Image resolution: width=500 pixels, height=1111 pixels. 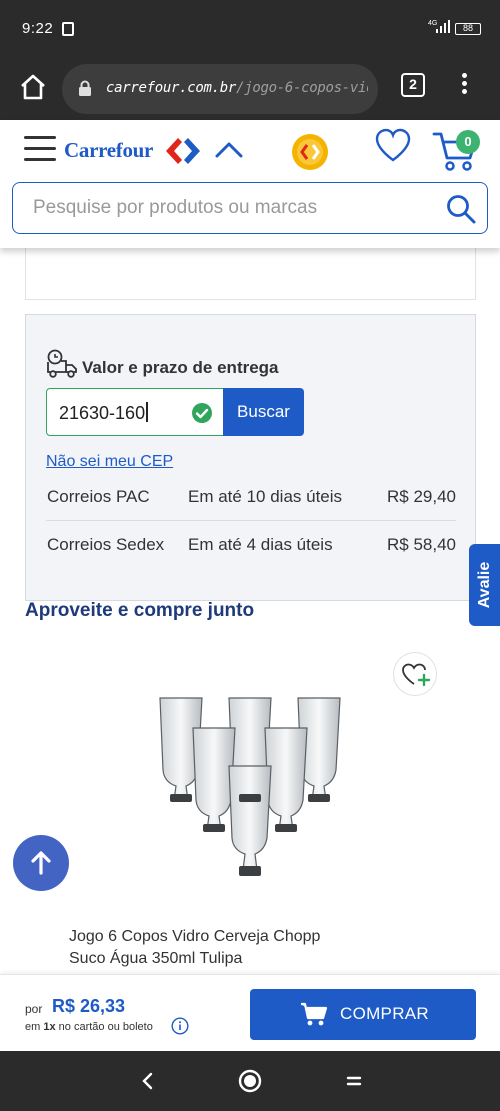 I want to click on logo-text: Carrefour, so click(x=109, y=150).